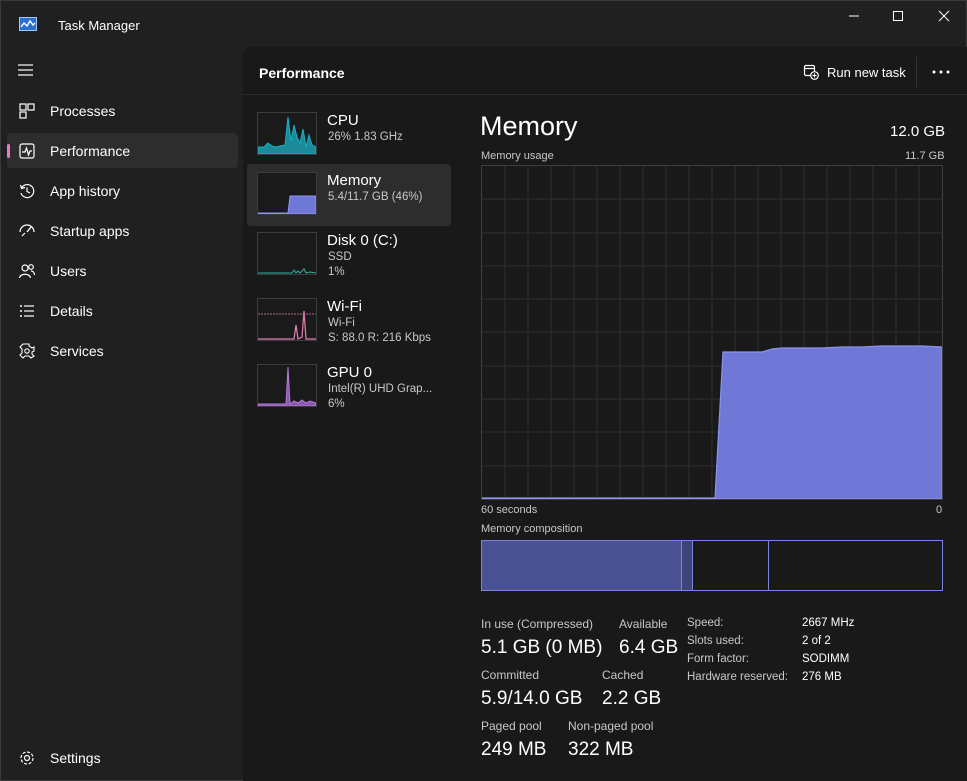 Image resolution: width=967 pixels, height=781 pixels. What do you see at coordinates (28, 24) in the screenshot?
I see `task-manager-app-icon` at bounding box center [28, 24].